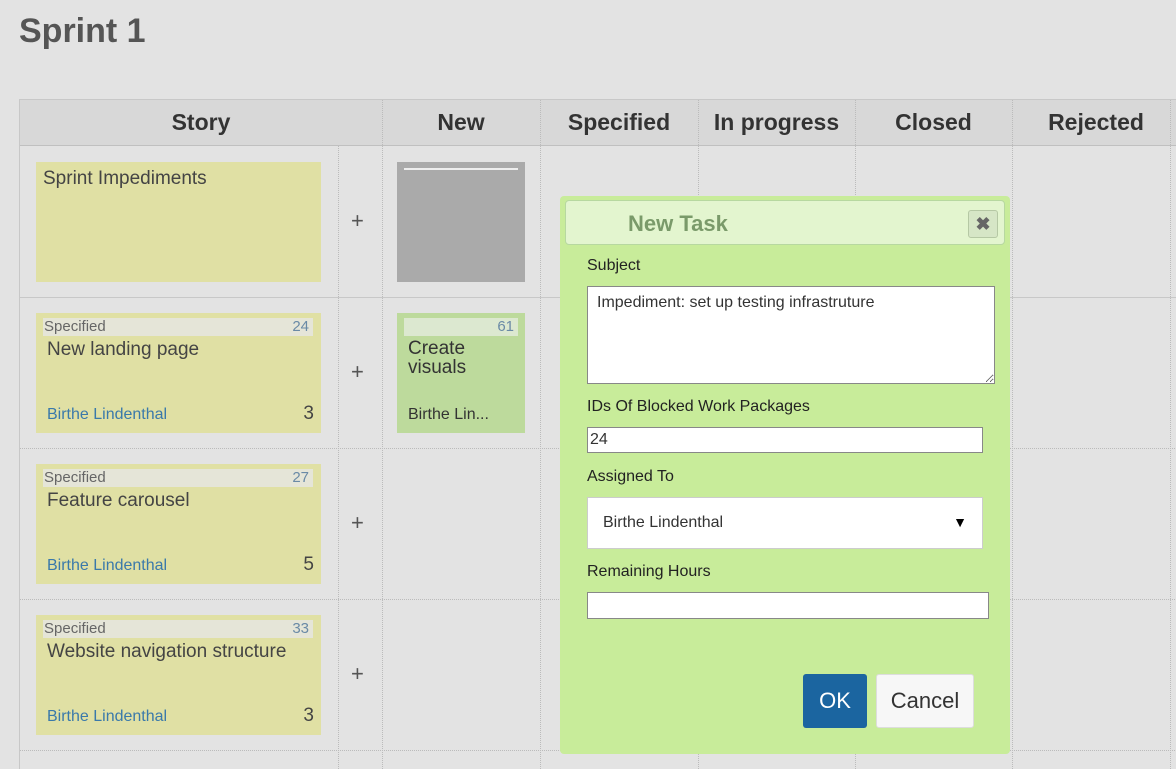 The width and height of the screenshot is (1176, 769). I want to click on story-name: Feature carousel, so click(118, 500).